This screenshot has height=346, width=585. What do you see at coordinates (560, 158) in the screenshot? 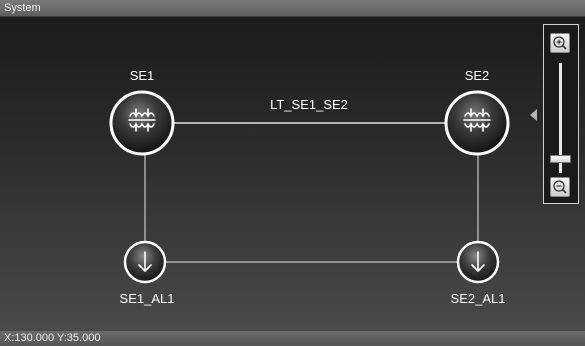
I see `zoom-slider-thumb` at bounding box center [560, 158].